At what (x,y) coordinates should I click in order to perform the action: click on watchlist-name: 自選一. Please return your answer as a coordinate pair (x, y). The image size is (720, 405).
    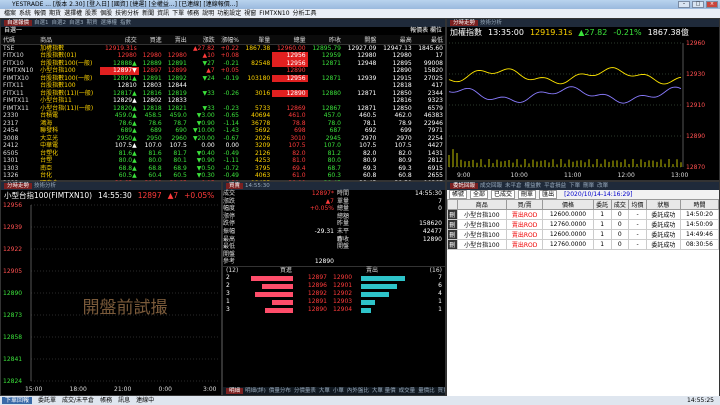
    Looking at the image, I should click on (13, 31).